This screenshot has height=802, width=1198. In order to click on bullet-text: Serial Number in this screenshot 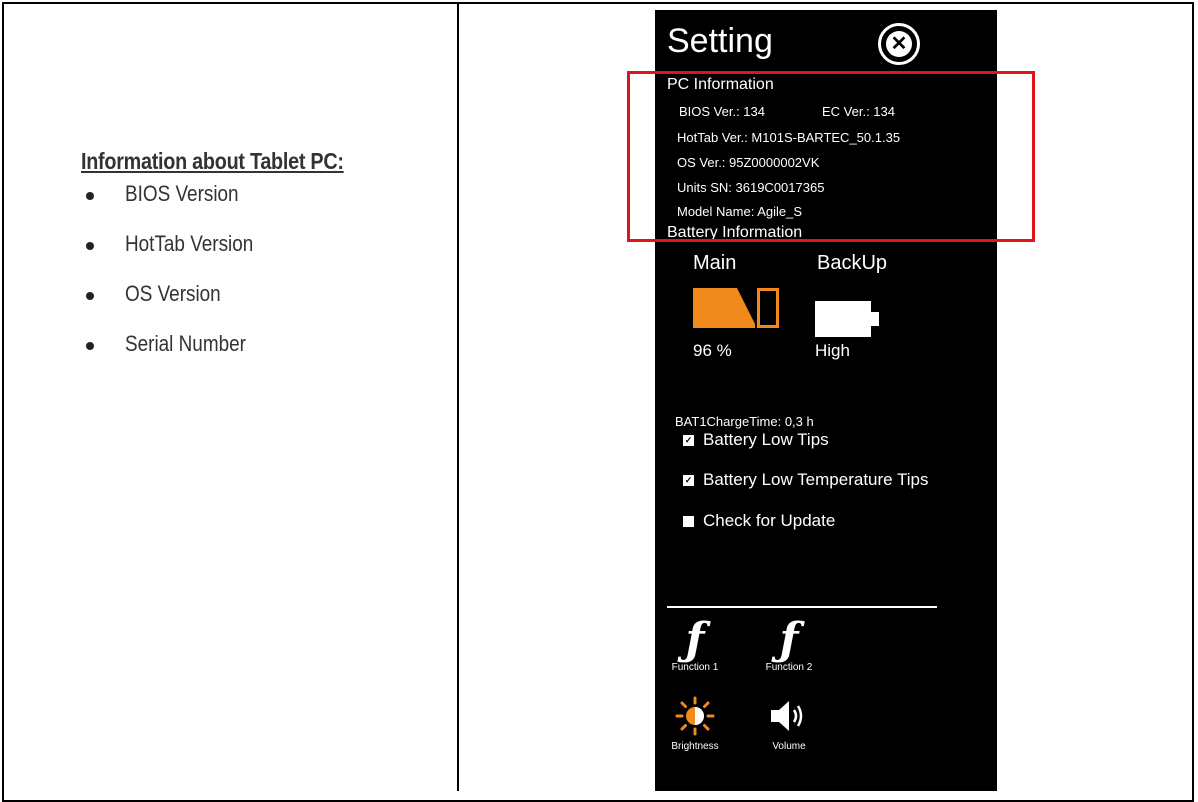, I will do `click(185, 343)`.